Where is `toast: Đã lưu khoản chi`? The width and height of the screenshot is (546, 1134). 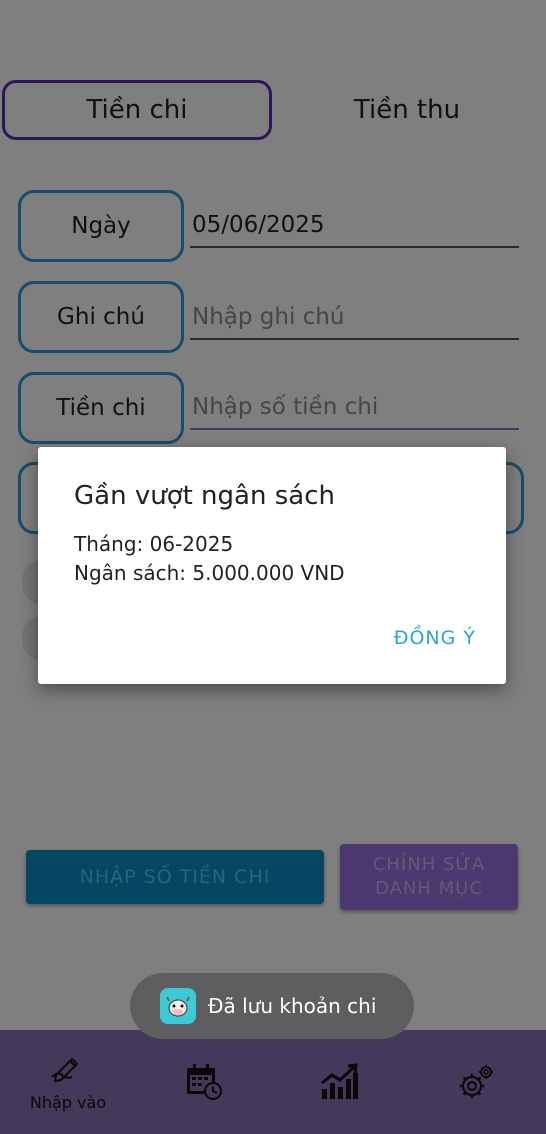
toast: Đã lưu khoản chi is located at coordinates (272, 1006).